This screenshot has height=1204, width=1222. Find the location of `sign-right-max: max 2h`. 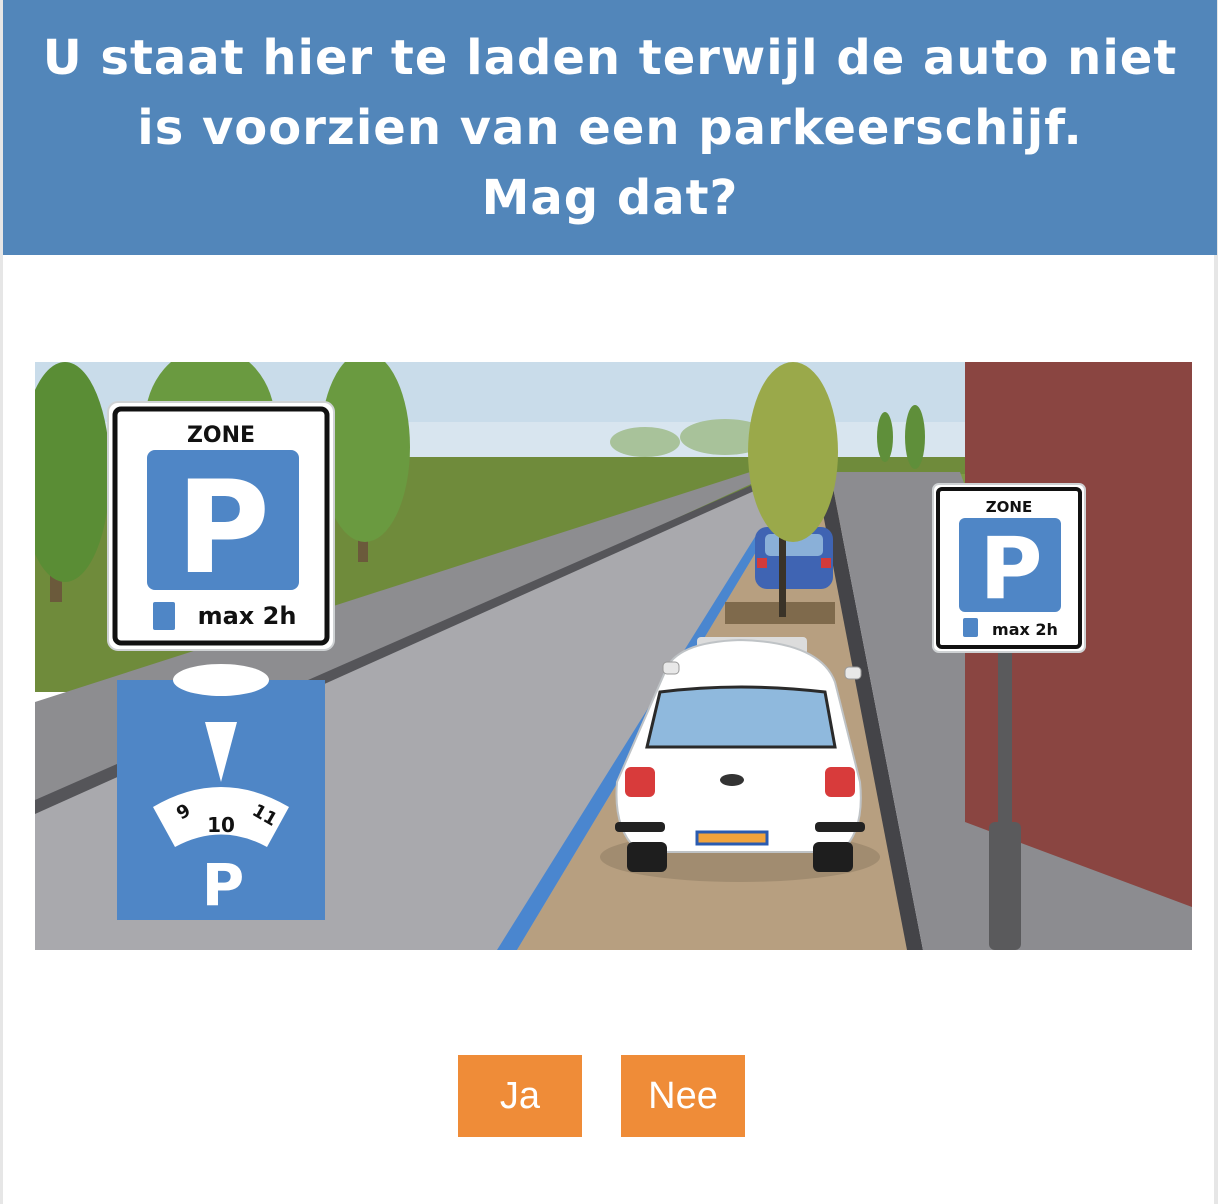

sign-right-max: max 2h is located at coordinates (1025, 629).